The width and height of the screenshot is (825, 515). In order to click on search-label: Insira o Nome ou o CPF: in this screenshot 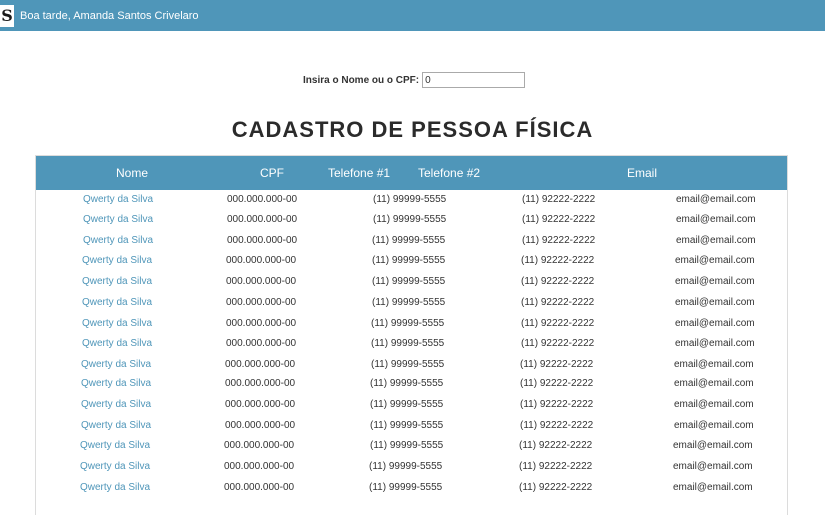, I will do `click(361, 80)`.